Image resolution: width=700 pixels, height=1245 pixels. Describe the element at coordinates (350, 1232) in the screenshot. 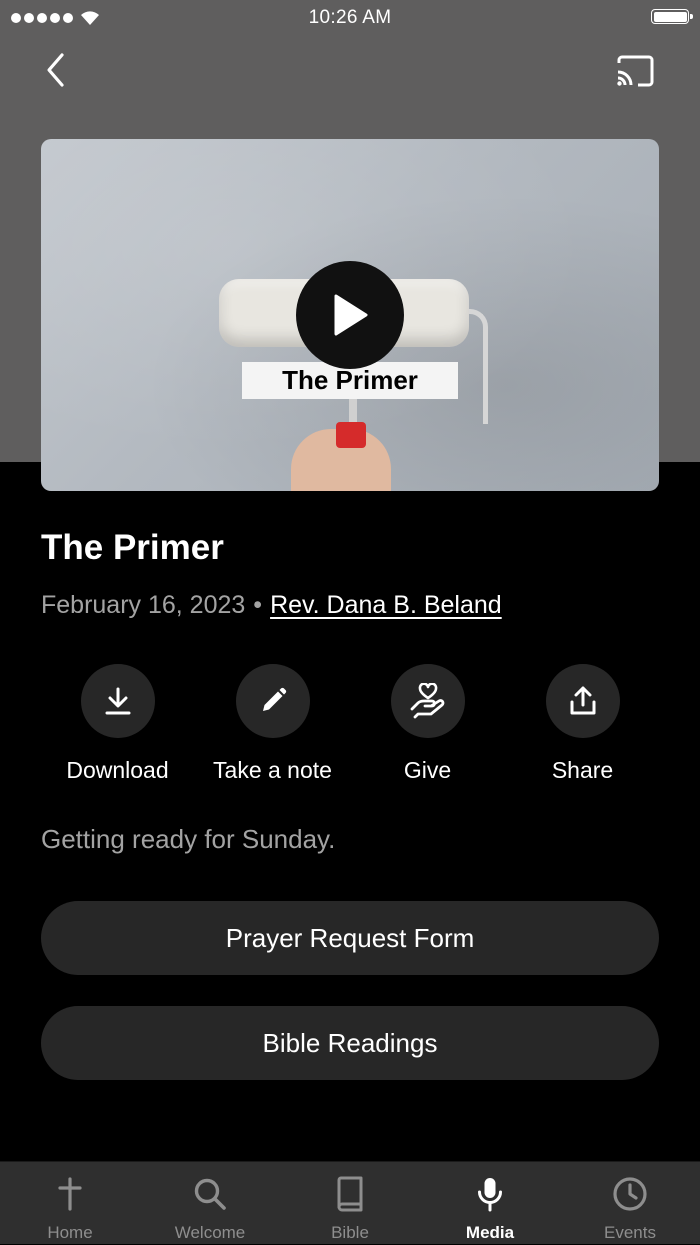

I see `tab-bible-label: Bible` at that location.